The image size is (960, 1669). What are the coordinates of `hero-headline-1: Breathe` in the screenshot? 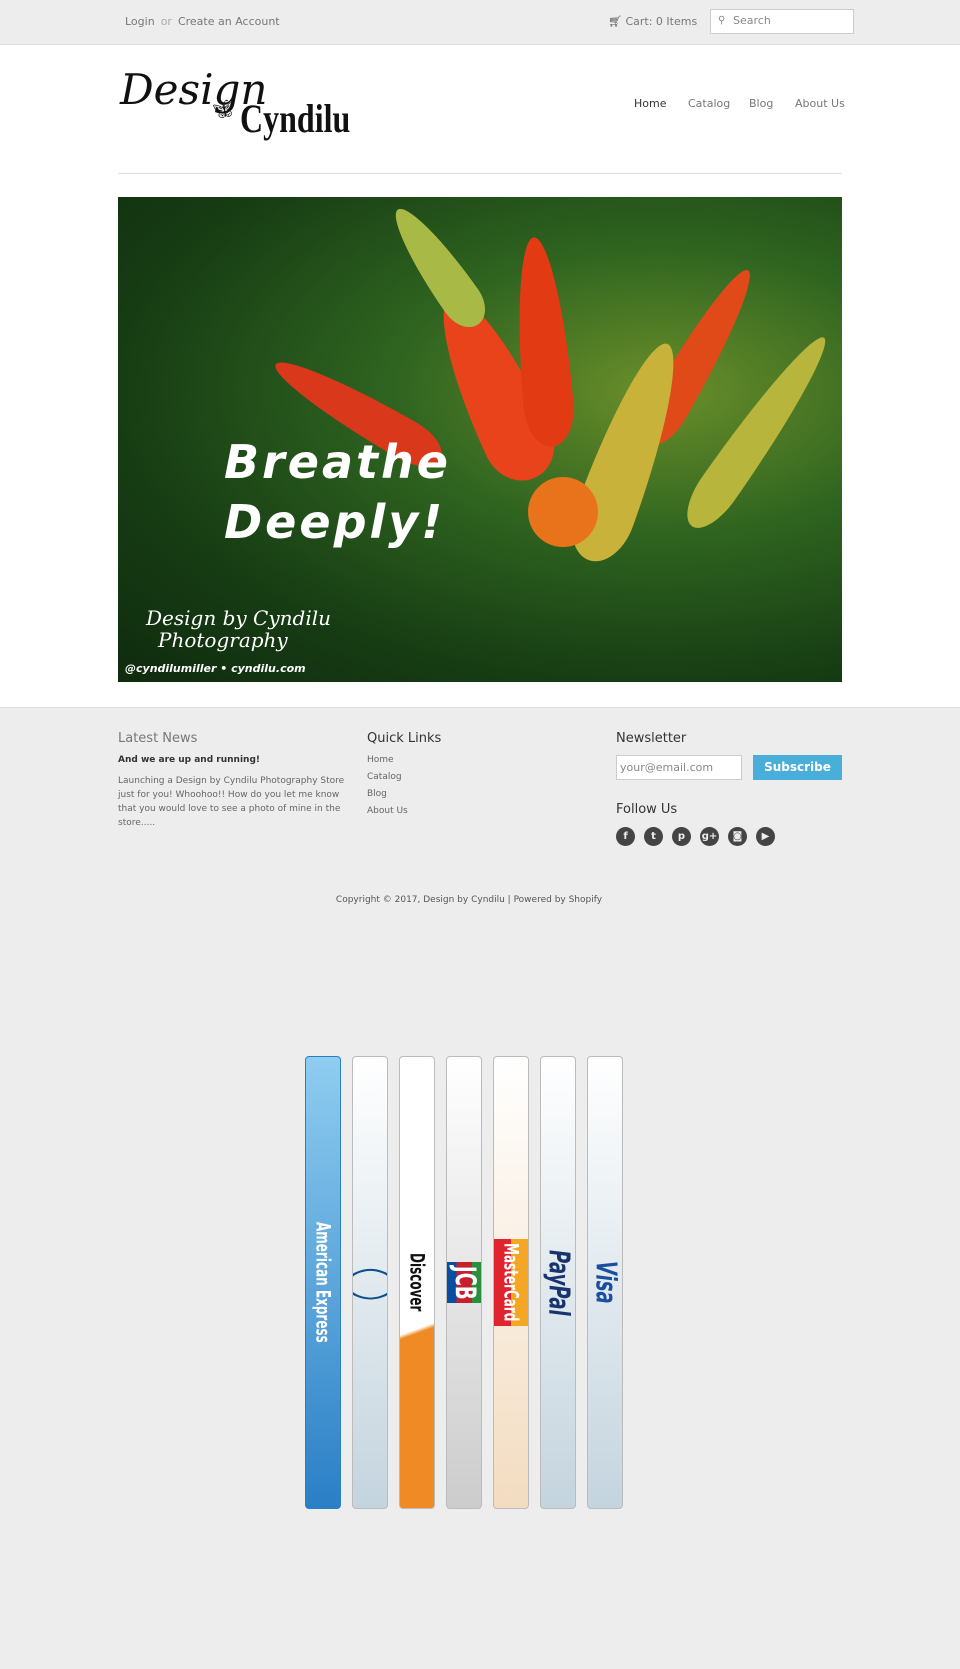 It's located at (337, 462).